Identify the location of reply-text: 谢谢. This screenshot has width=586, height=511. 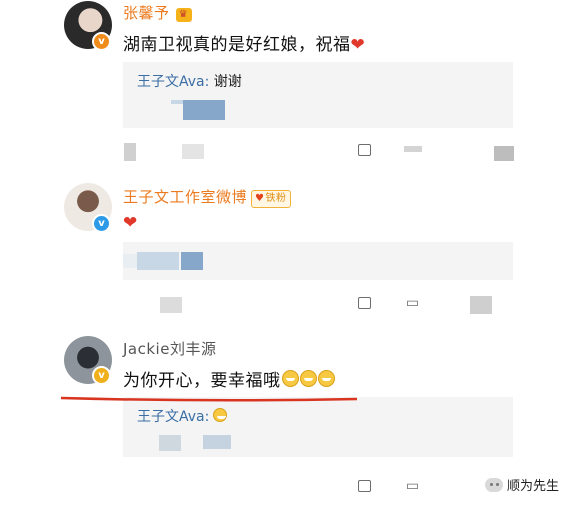
(225, 82).